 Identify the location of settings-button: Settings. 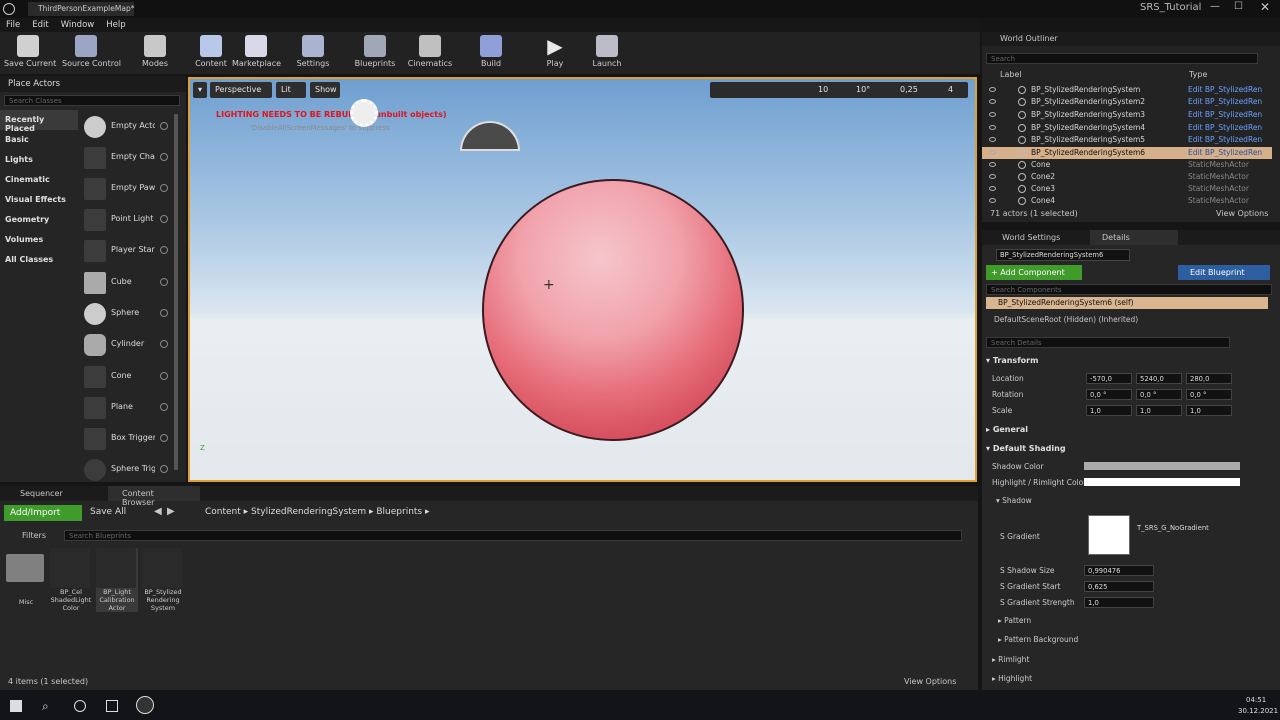
(313, 53).